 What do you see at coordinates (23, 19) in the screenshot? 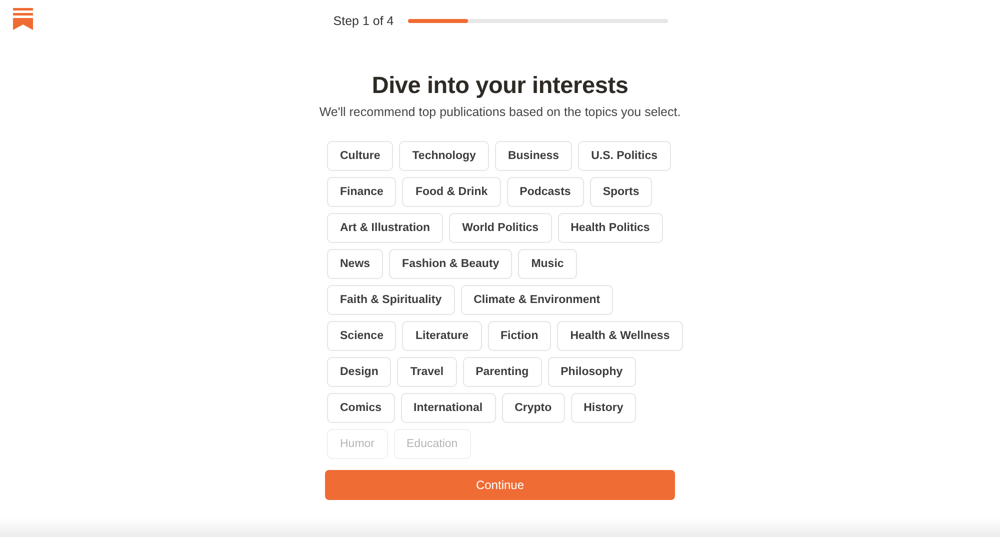
I see `logo-icon` at bounding box center [23, 19].